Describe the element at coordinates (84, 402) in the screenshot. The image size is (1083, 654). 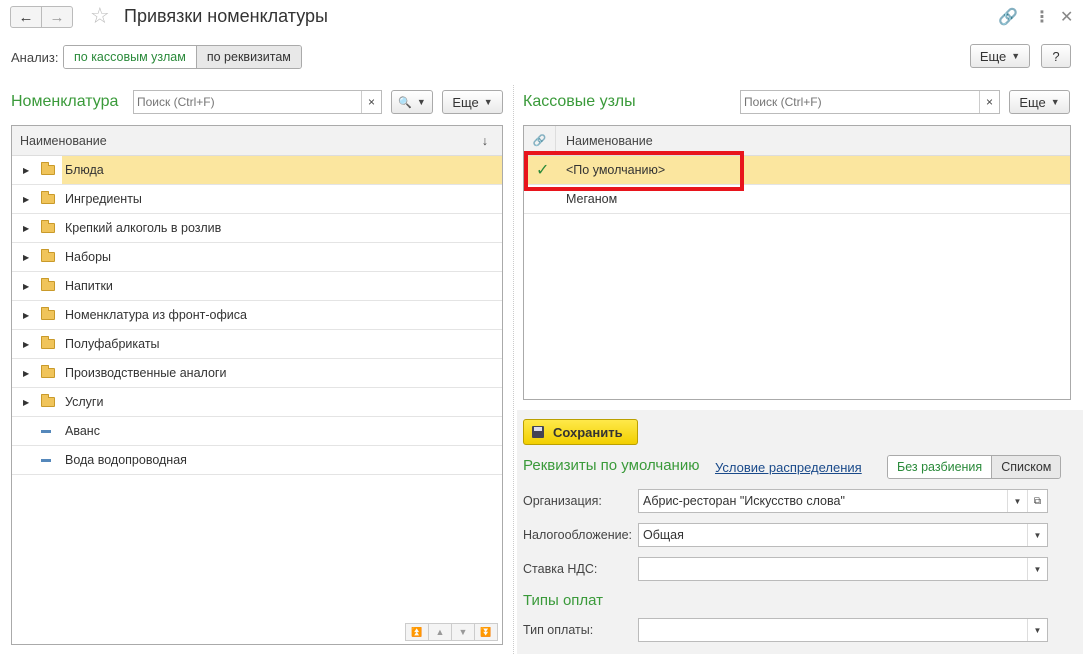
I see `nomenclature-name: Услуги` at that location.